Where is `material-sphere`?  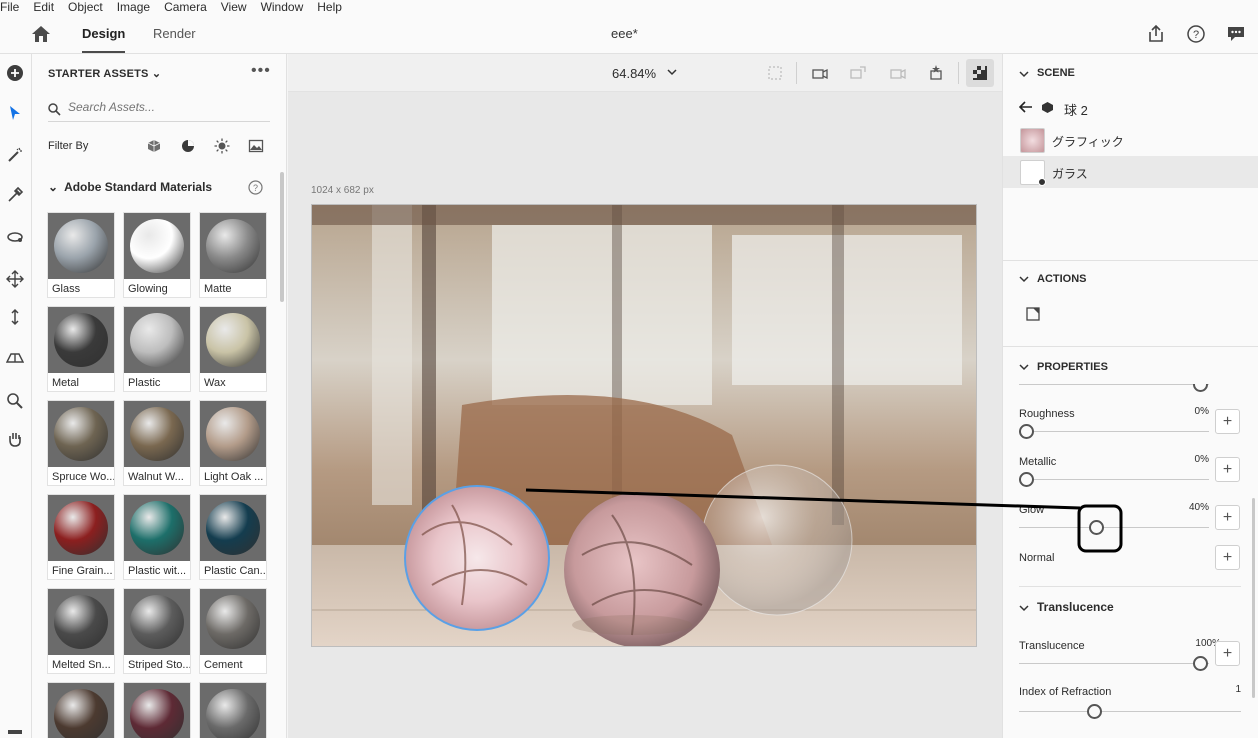 material-sphere is located at coordinates (233, 246).